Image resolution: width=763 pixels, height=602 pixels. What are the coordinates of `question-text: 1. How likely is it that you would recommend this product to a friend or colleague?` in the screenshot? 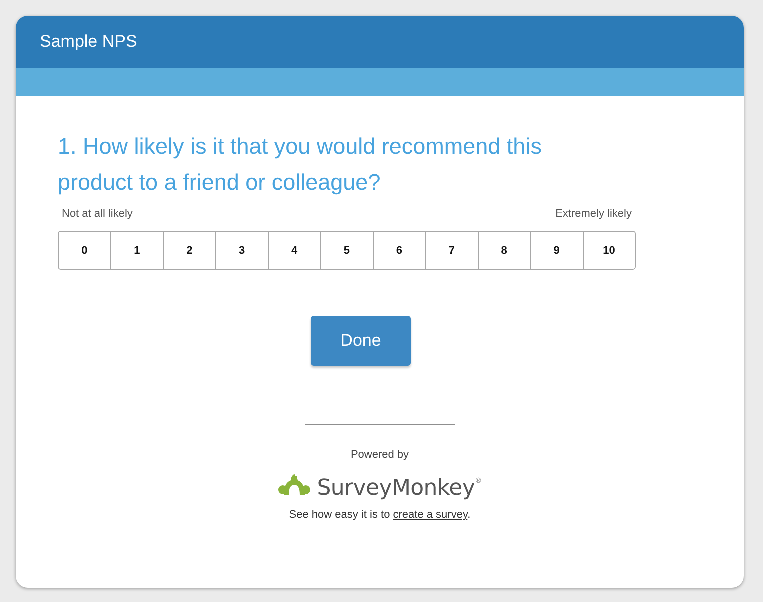 It's located at (300, 165).